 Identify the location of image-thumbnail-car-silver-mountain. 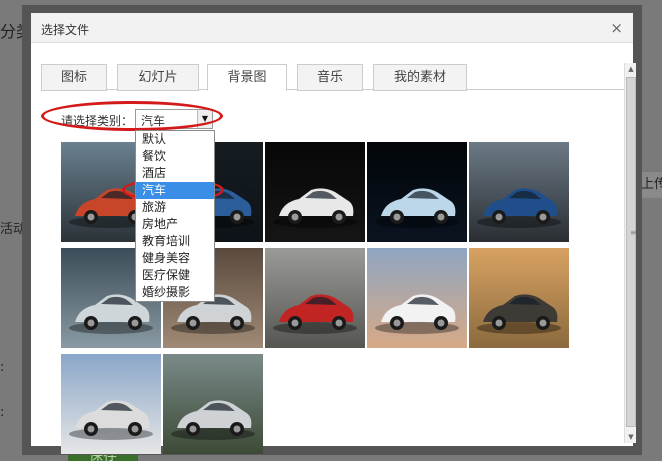
(213, 404).